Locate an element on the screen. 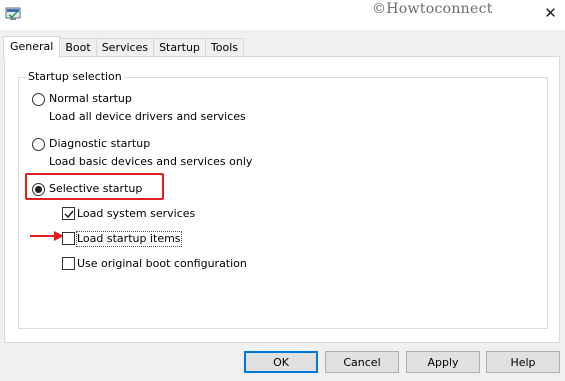 This screenshot has width=565, height=381. diagnostic-startup-desc: Load basic devices and services only is located at coordinates (151, 161).